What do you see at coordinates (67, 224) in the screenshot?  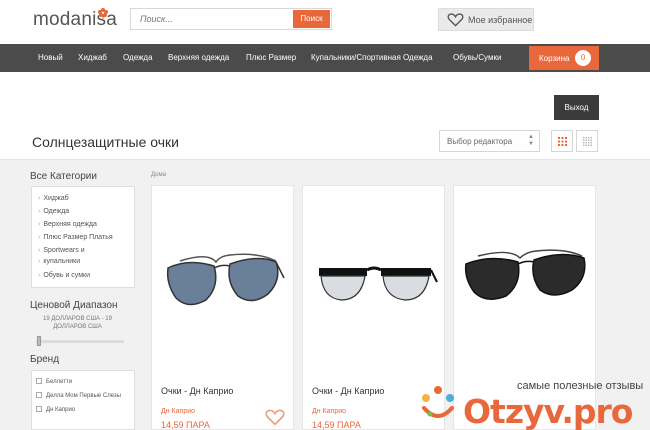 I see `category-item: Верхняя одежда` at bounding box center [67, 224].